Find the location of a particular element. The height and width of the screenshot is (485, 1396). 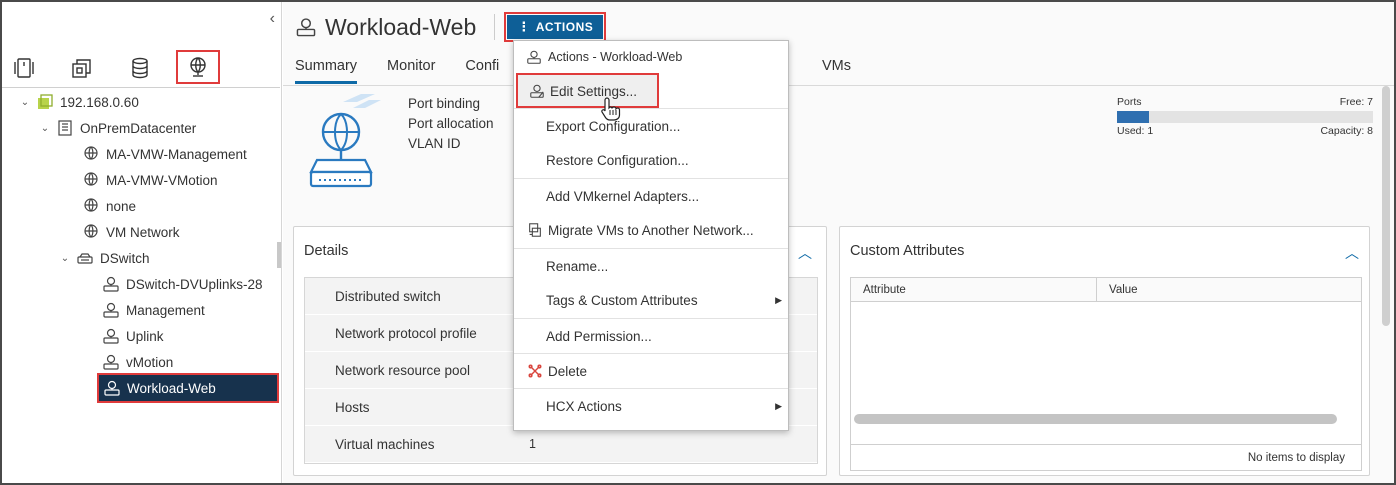

distributed-portgroup-icon is located at coordinates (345, 141).